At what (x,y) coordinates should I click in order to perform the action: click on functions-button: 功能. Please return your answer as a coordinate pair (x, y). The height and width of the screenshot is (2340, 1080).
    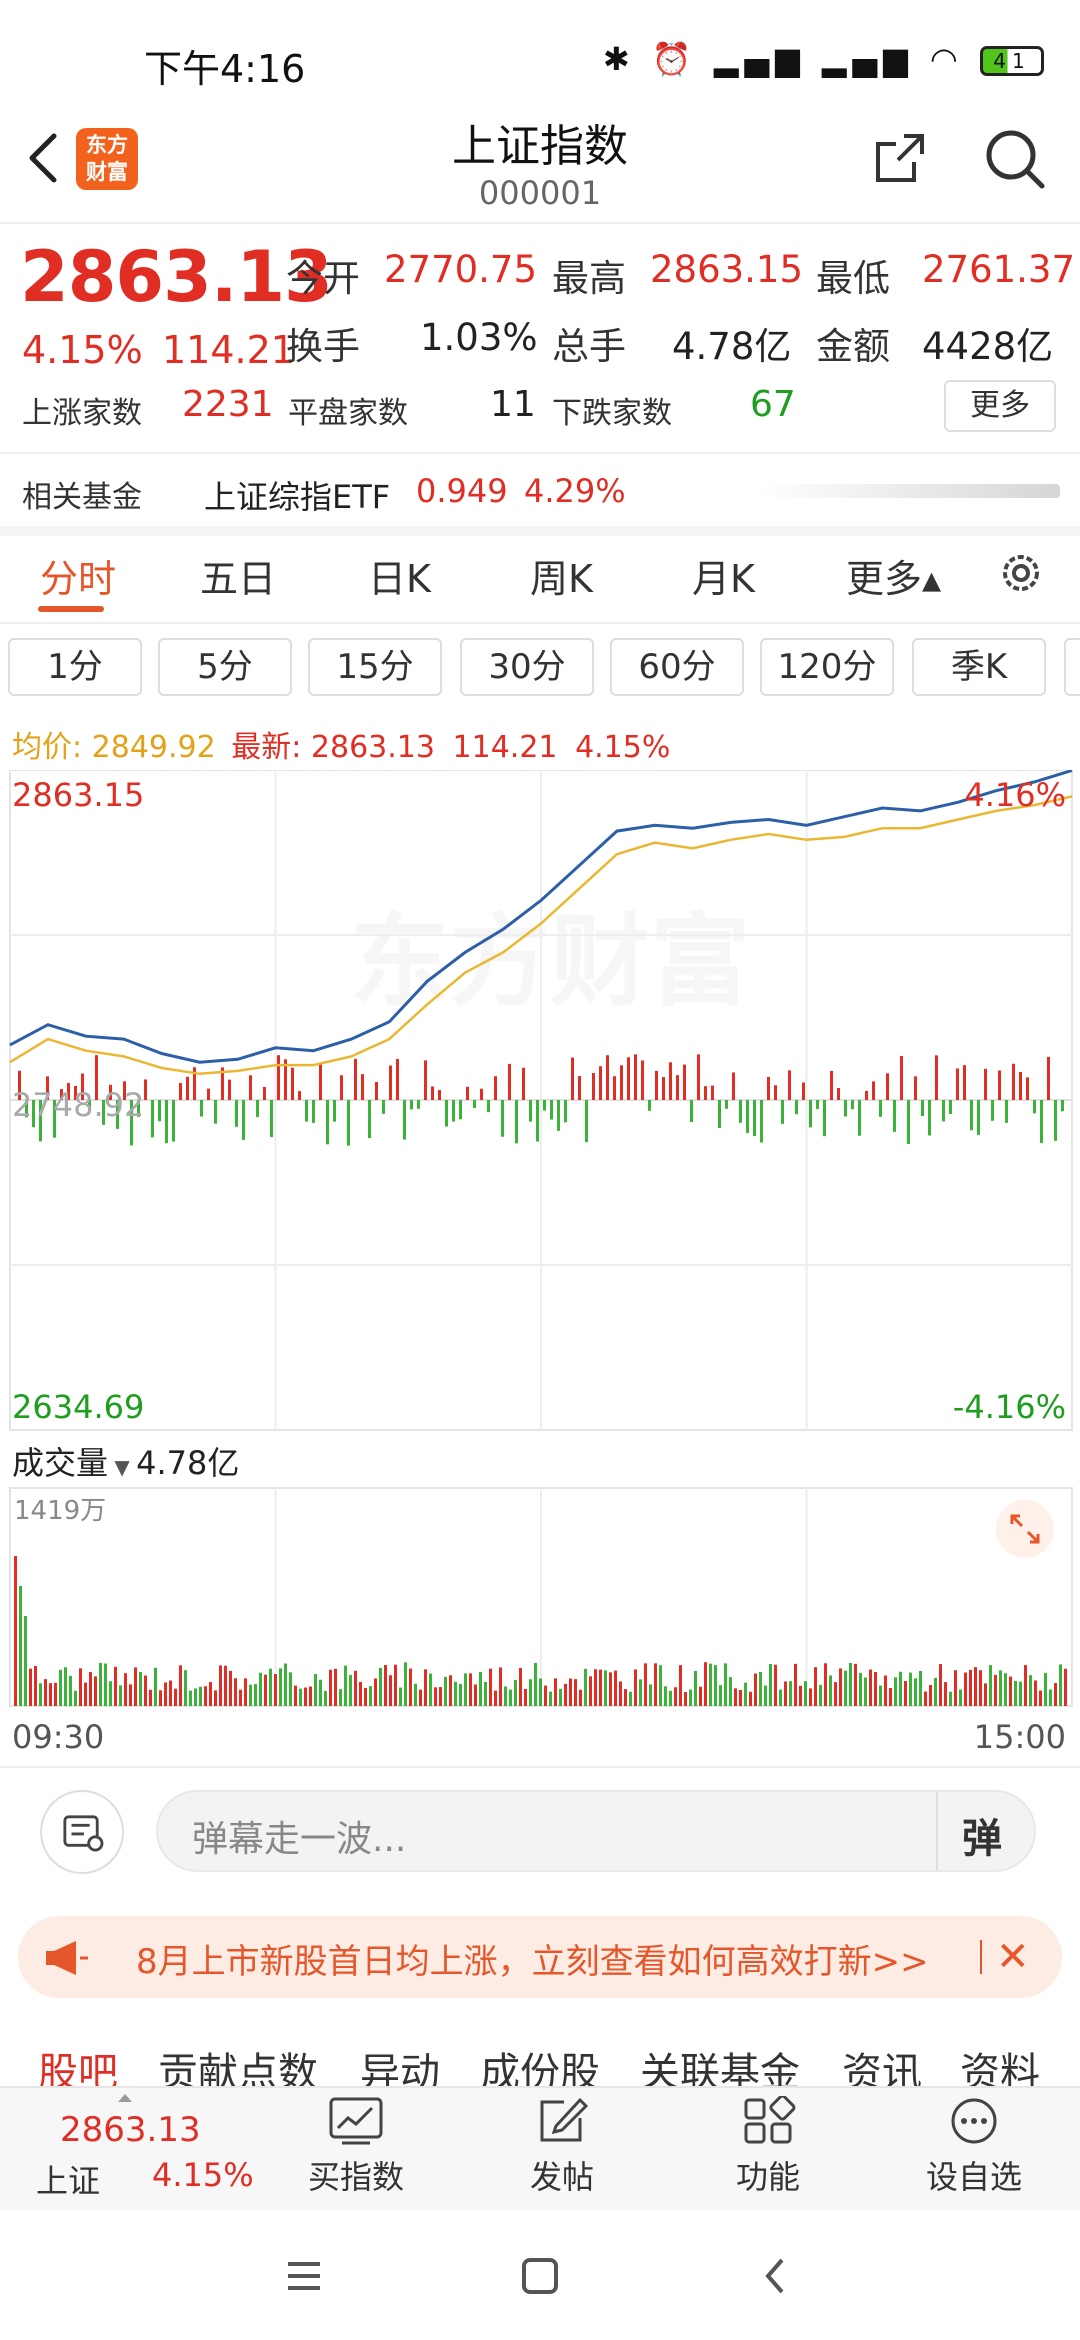
    Looking at the image, I should click on (768, 2147).